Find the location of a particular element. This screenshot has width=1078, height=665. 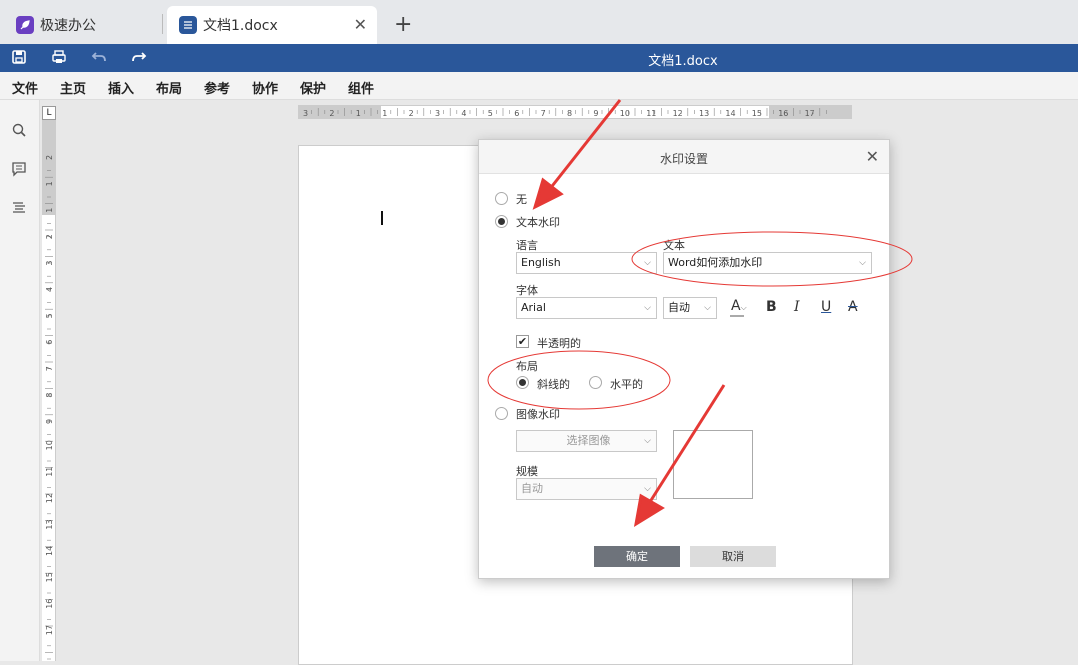

italic-icon: I is located at coordinates (797, 307).